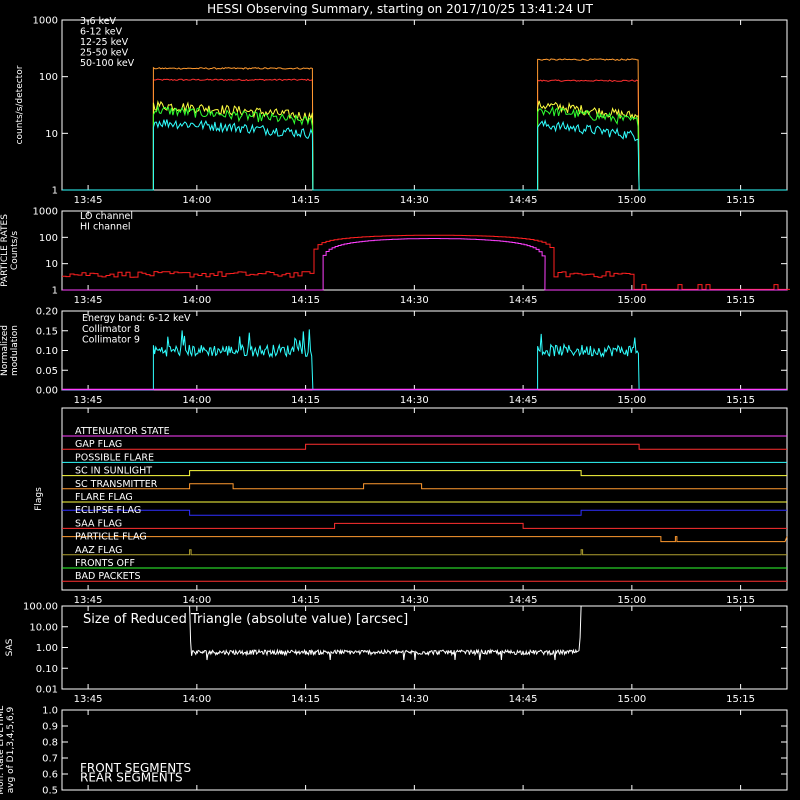 The height and width of the screenshot is (800, 800). I want to click on y-axis-title: SAS, so click(10, 647).